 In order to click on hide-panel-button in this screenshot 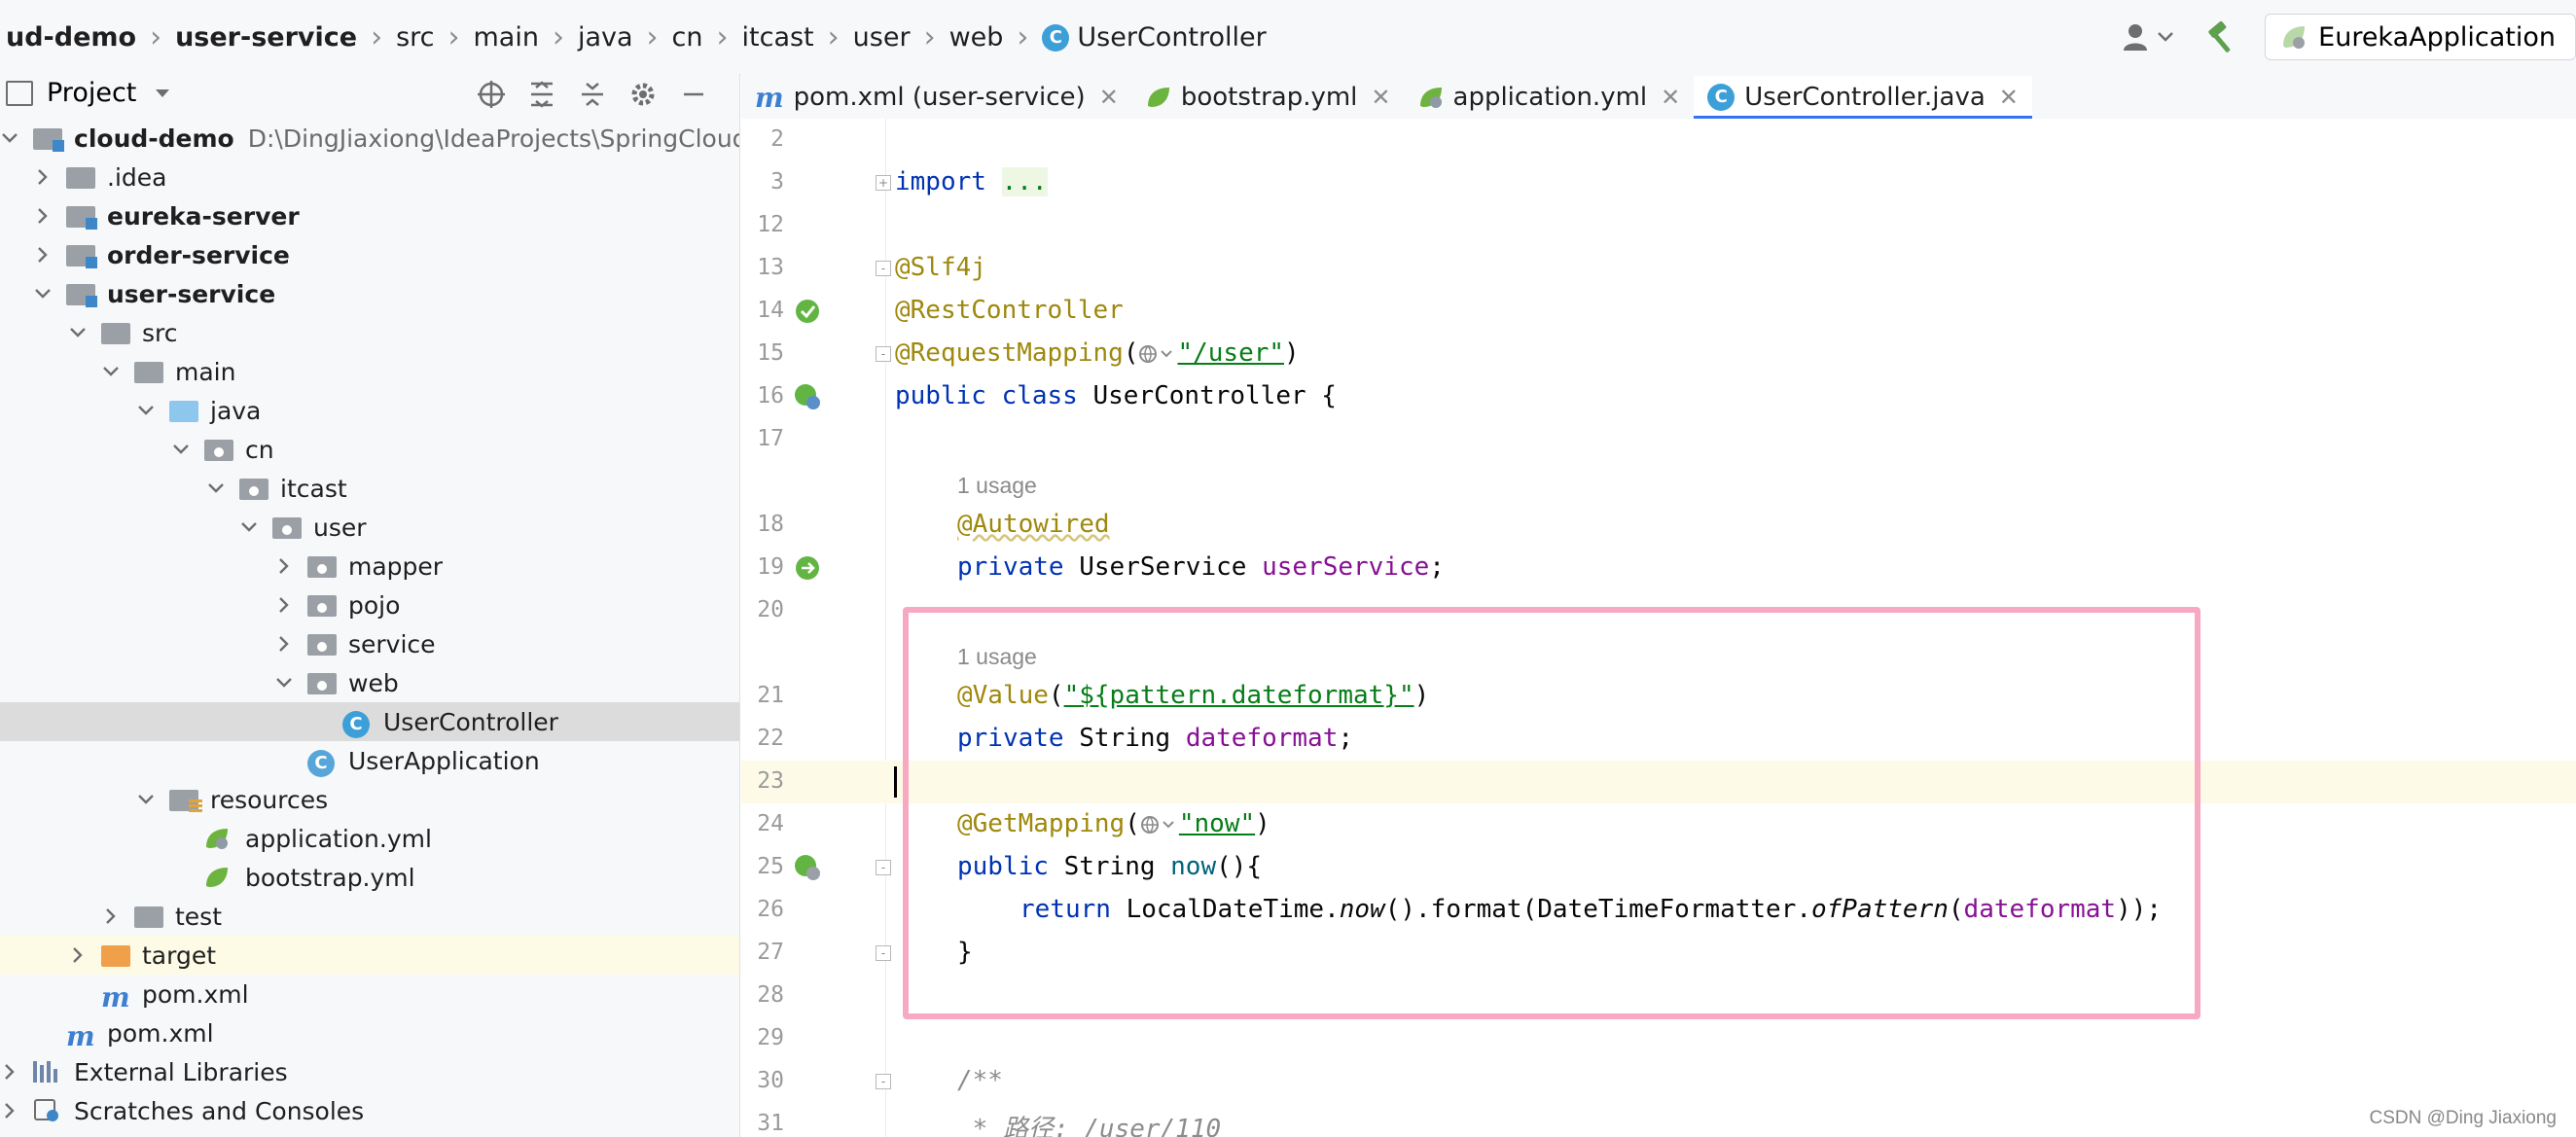, I will do `click(693, 94)`.